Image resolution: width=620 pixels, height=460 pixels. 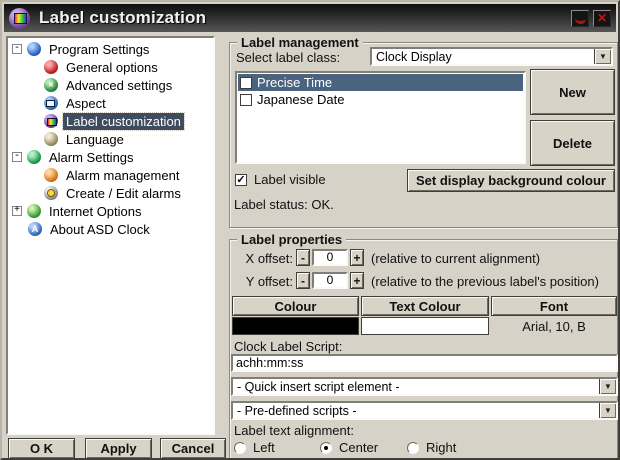 I want to click on y-offset-label: Y offset:, so click(x=269, y=281).